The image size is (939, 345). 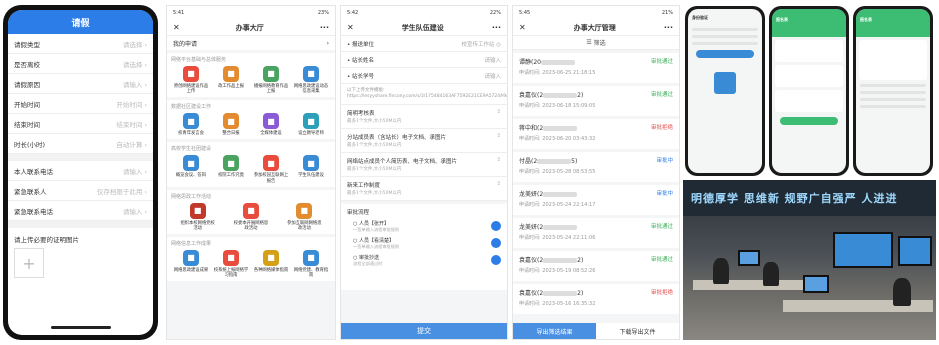 I want to click on record-item: 龙美妍(2 审批中 申请时间: 2023-05-24 22:14:17, so click(x=596, y=200).